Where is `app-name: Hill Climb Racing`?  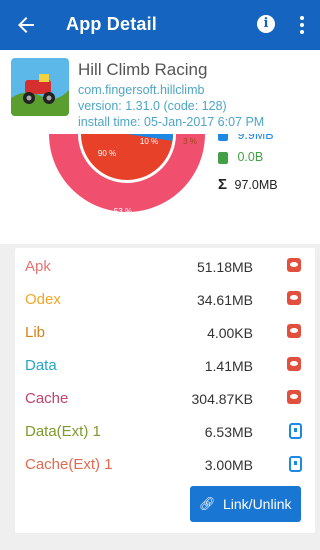 app-name: Hill Climb Racing is located at coordinates (143, 69).